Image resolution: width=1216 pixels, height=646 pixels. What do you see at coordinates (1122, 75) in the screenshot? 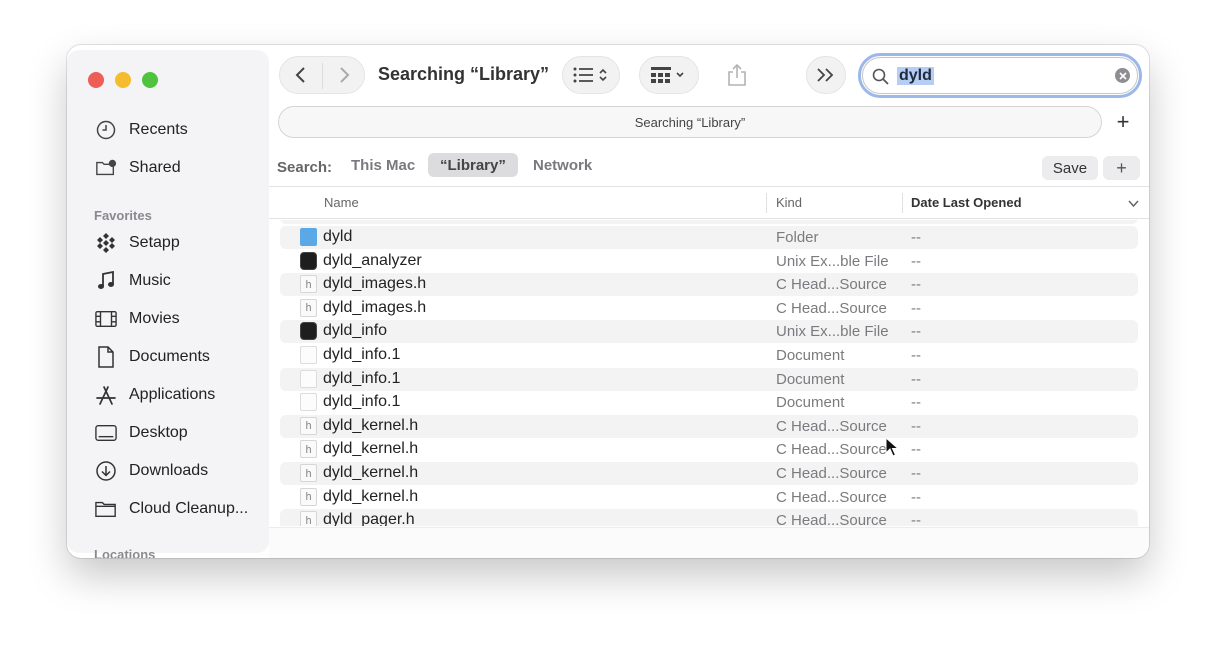
I see `clear-search-button` at bounding box center [1122, 75].